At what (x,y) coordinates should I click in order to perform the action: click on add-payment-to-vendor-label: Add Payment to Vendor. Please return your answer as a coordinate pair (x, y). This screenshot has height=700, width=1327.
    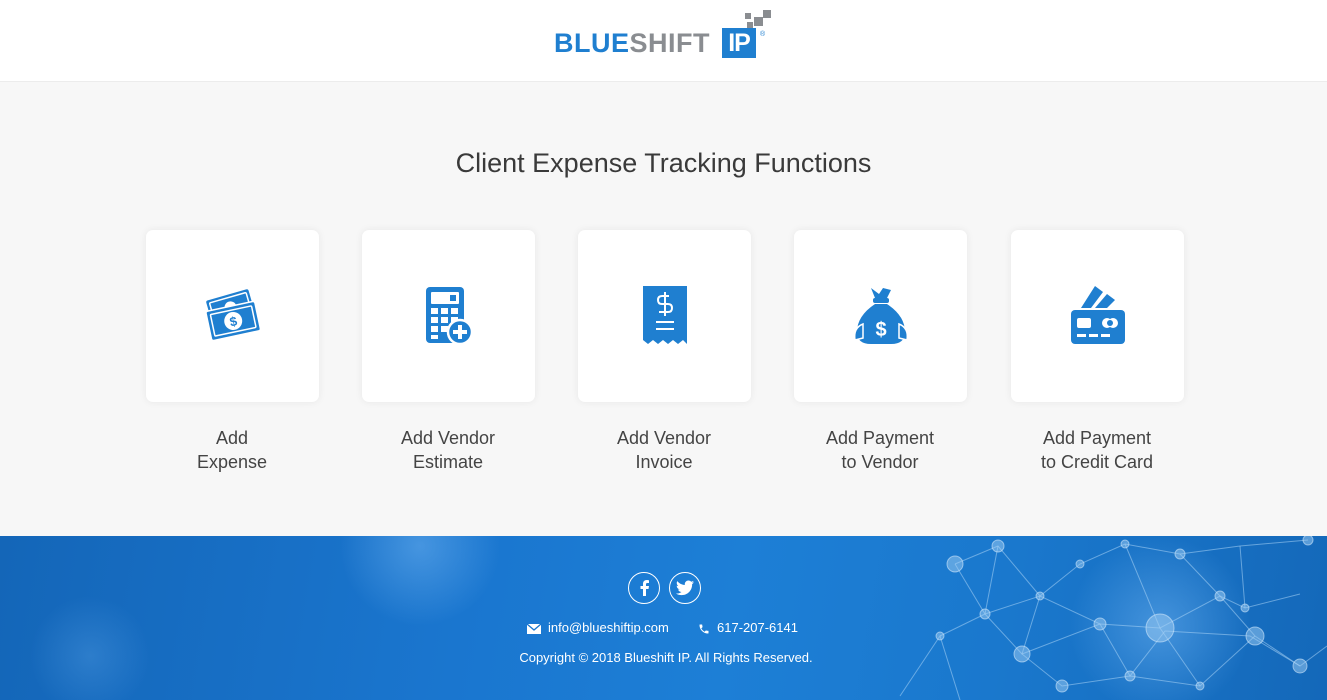
    Looking at the image, I should click on (880, 450).